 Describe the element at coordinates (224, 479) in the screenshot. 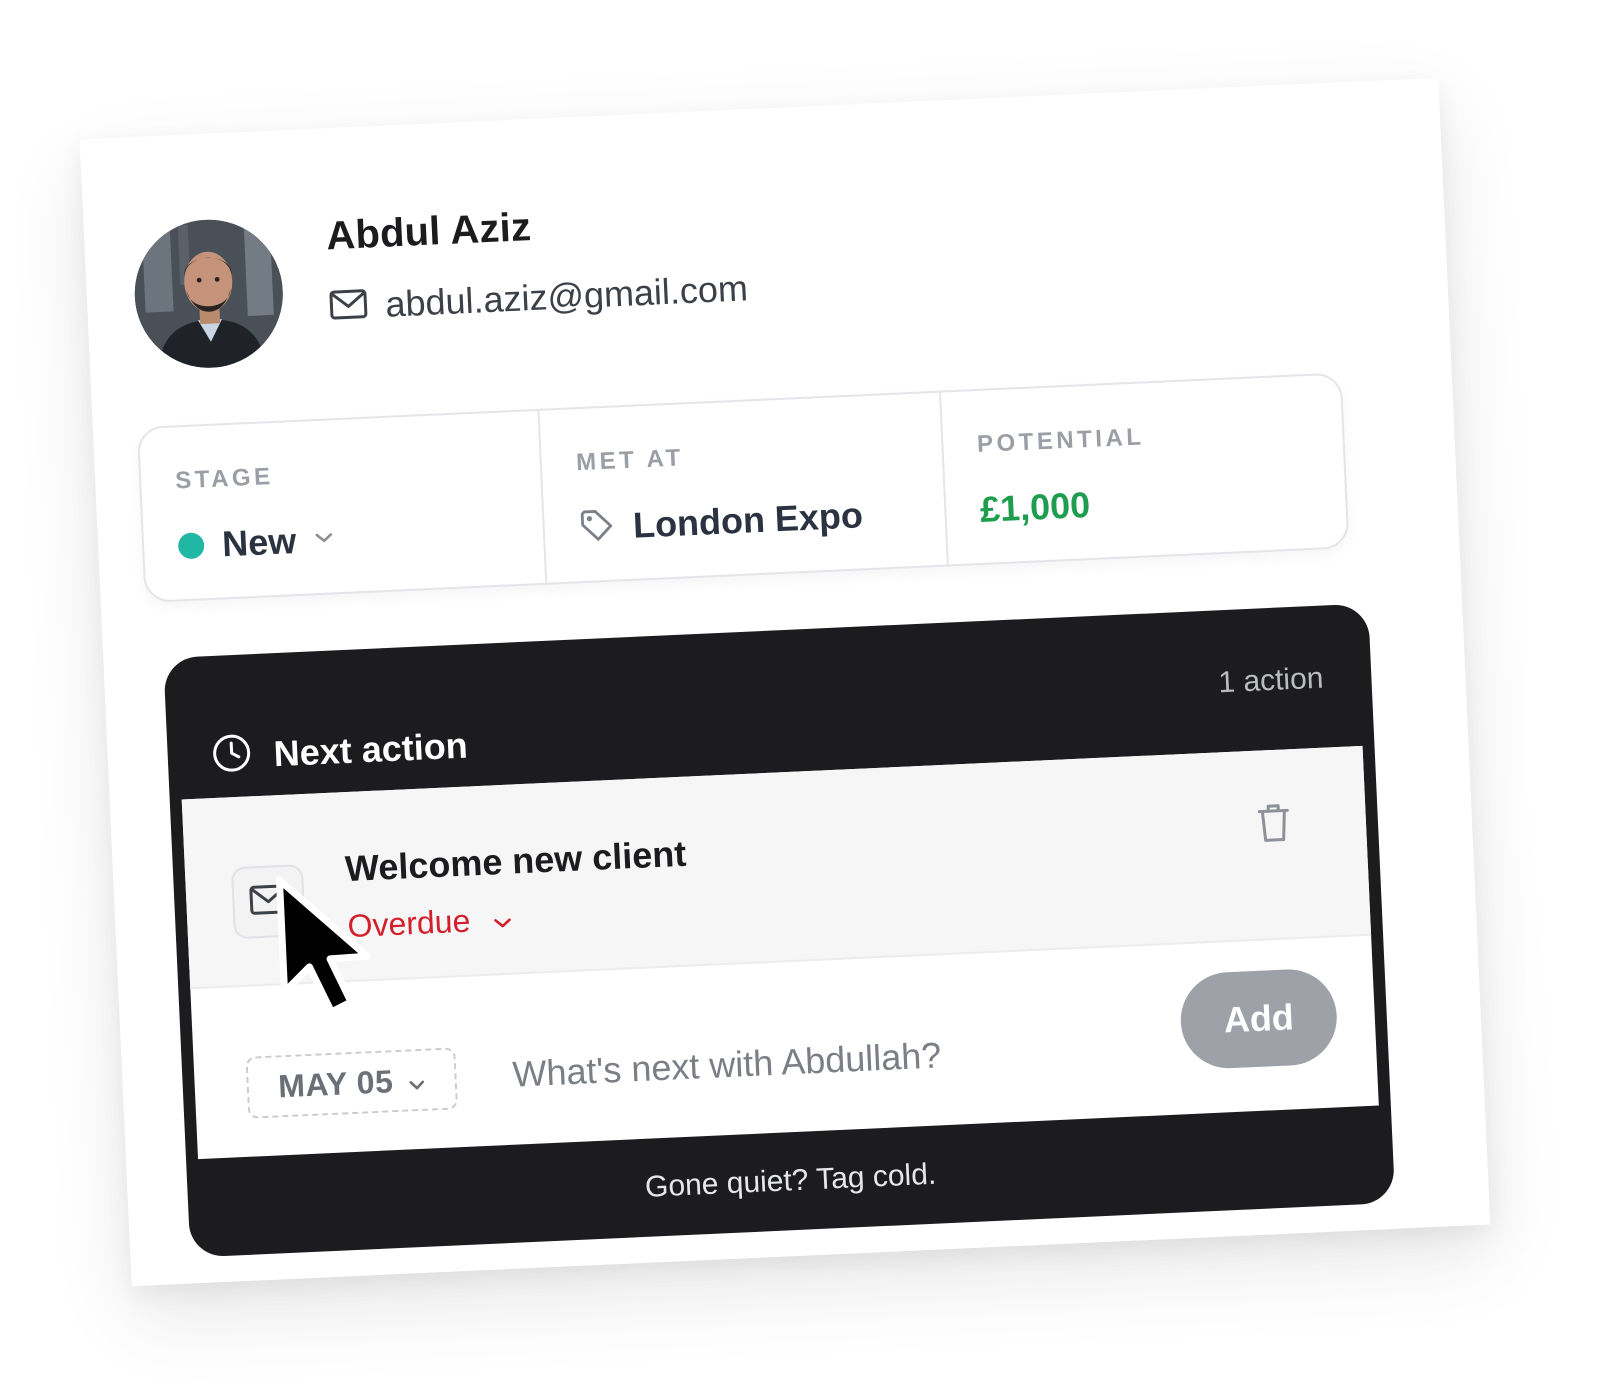

I see `stage-label: STAGE` at that location.